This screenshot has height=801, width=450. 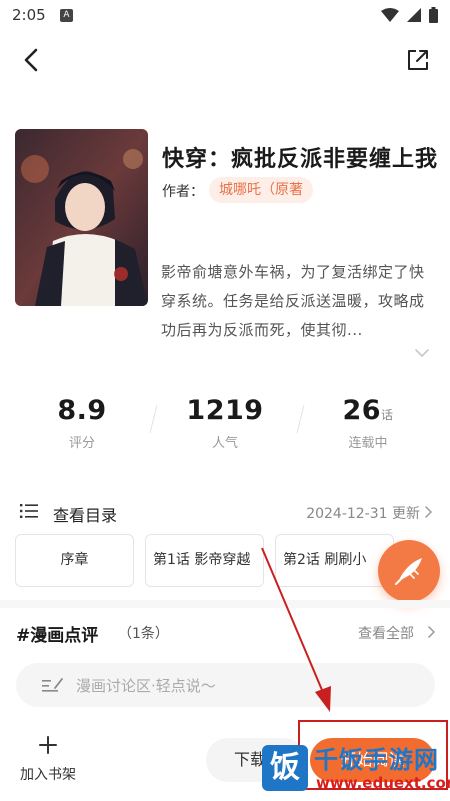 What do you see at coordinates (300, 159) in the screenshot?
I see `book-title: 快穿：疯批反派非要缠上我` at bounding box center [300, 159].